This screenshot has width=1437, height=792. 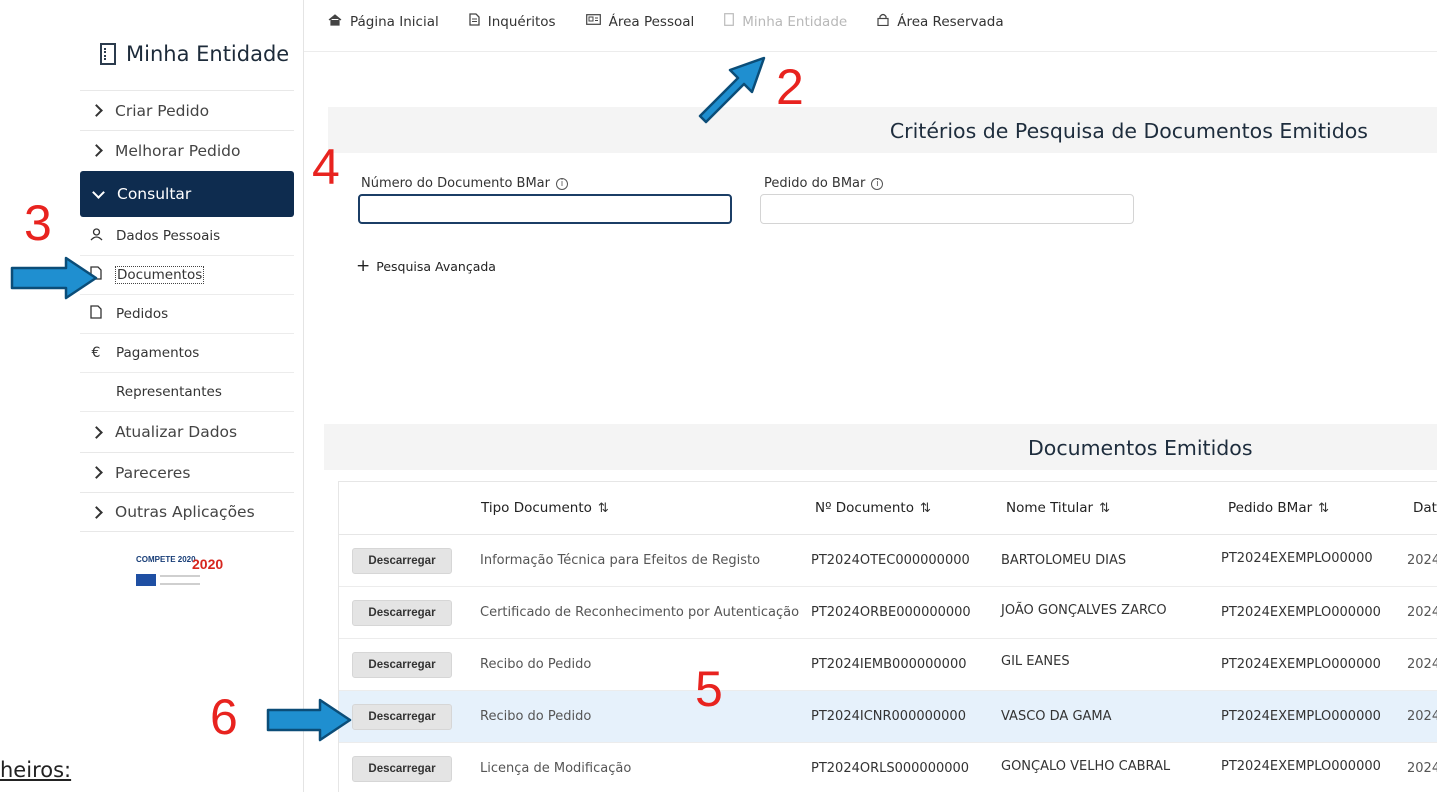 What do you see at coordinates (187, 314) in the screenshot?
I see `sidebar-subitem-pedidos: Pedidos` at bounding box center [187, 314].